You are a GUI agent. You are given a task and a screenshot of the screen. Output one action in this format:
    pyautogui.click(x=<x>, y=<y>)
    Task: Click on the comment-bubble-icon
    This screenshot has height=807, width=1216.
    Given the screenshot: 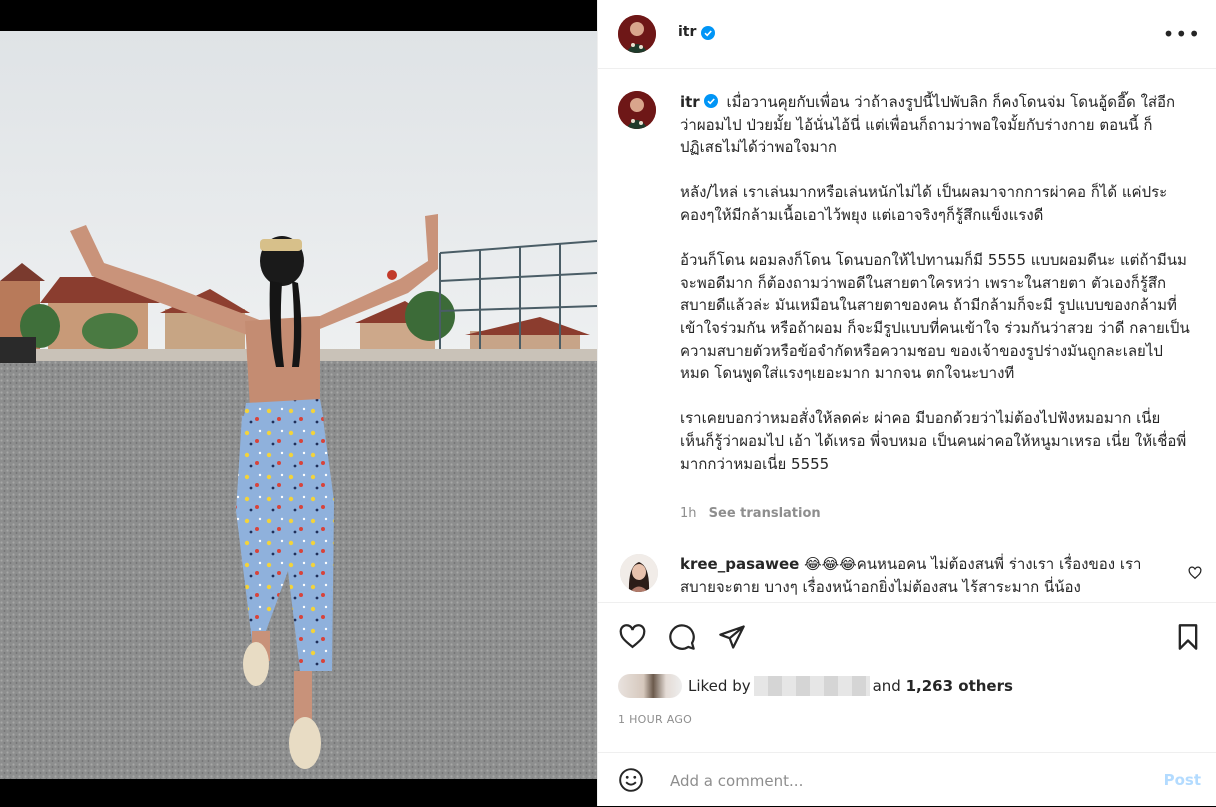 What is the action you would take?
    pyautogui.click(x=682, y=637)
    